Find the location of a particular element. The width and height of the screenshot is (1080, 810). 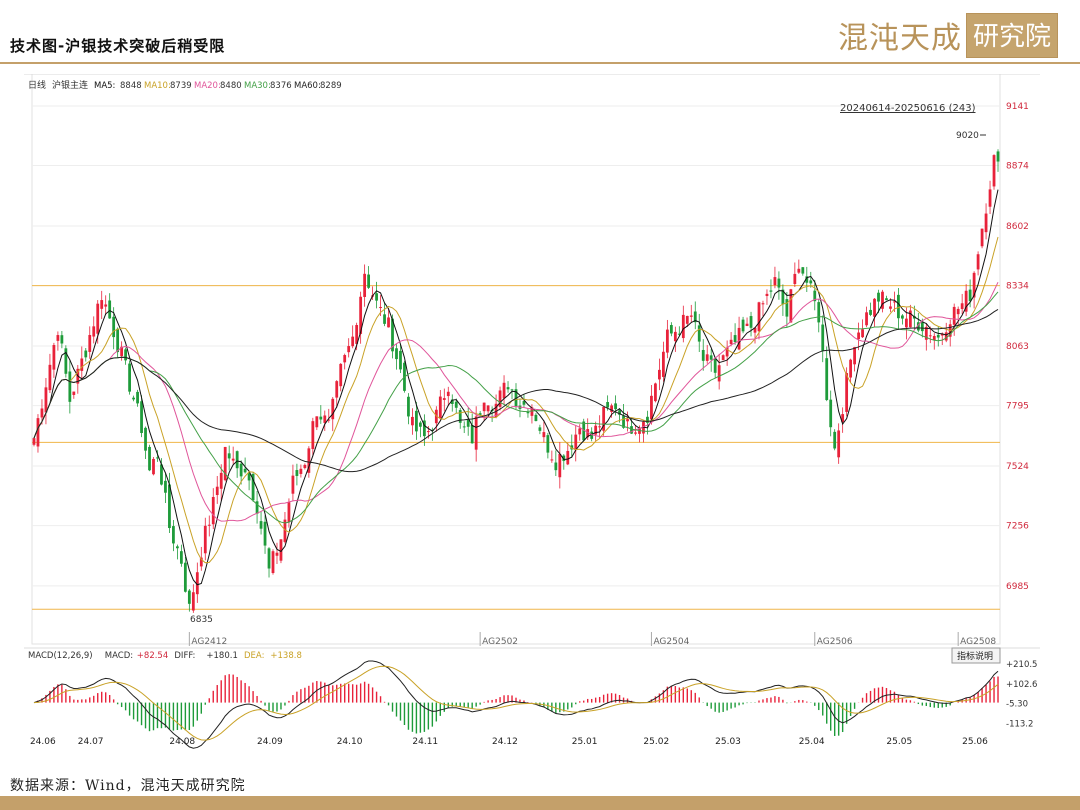

y-tick-label: 8874 is located at coordinates (1017, 166).